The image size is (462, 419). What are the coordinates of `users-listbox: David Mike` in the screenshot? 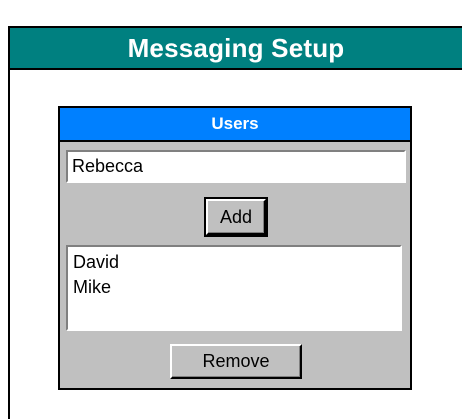 It's located at (234, 288).